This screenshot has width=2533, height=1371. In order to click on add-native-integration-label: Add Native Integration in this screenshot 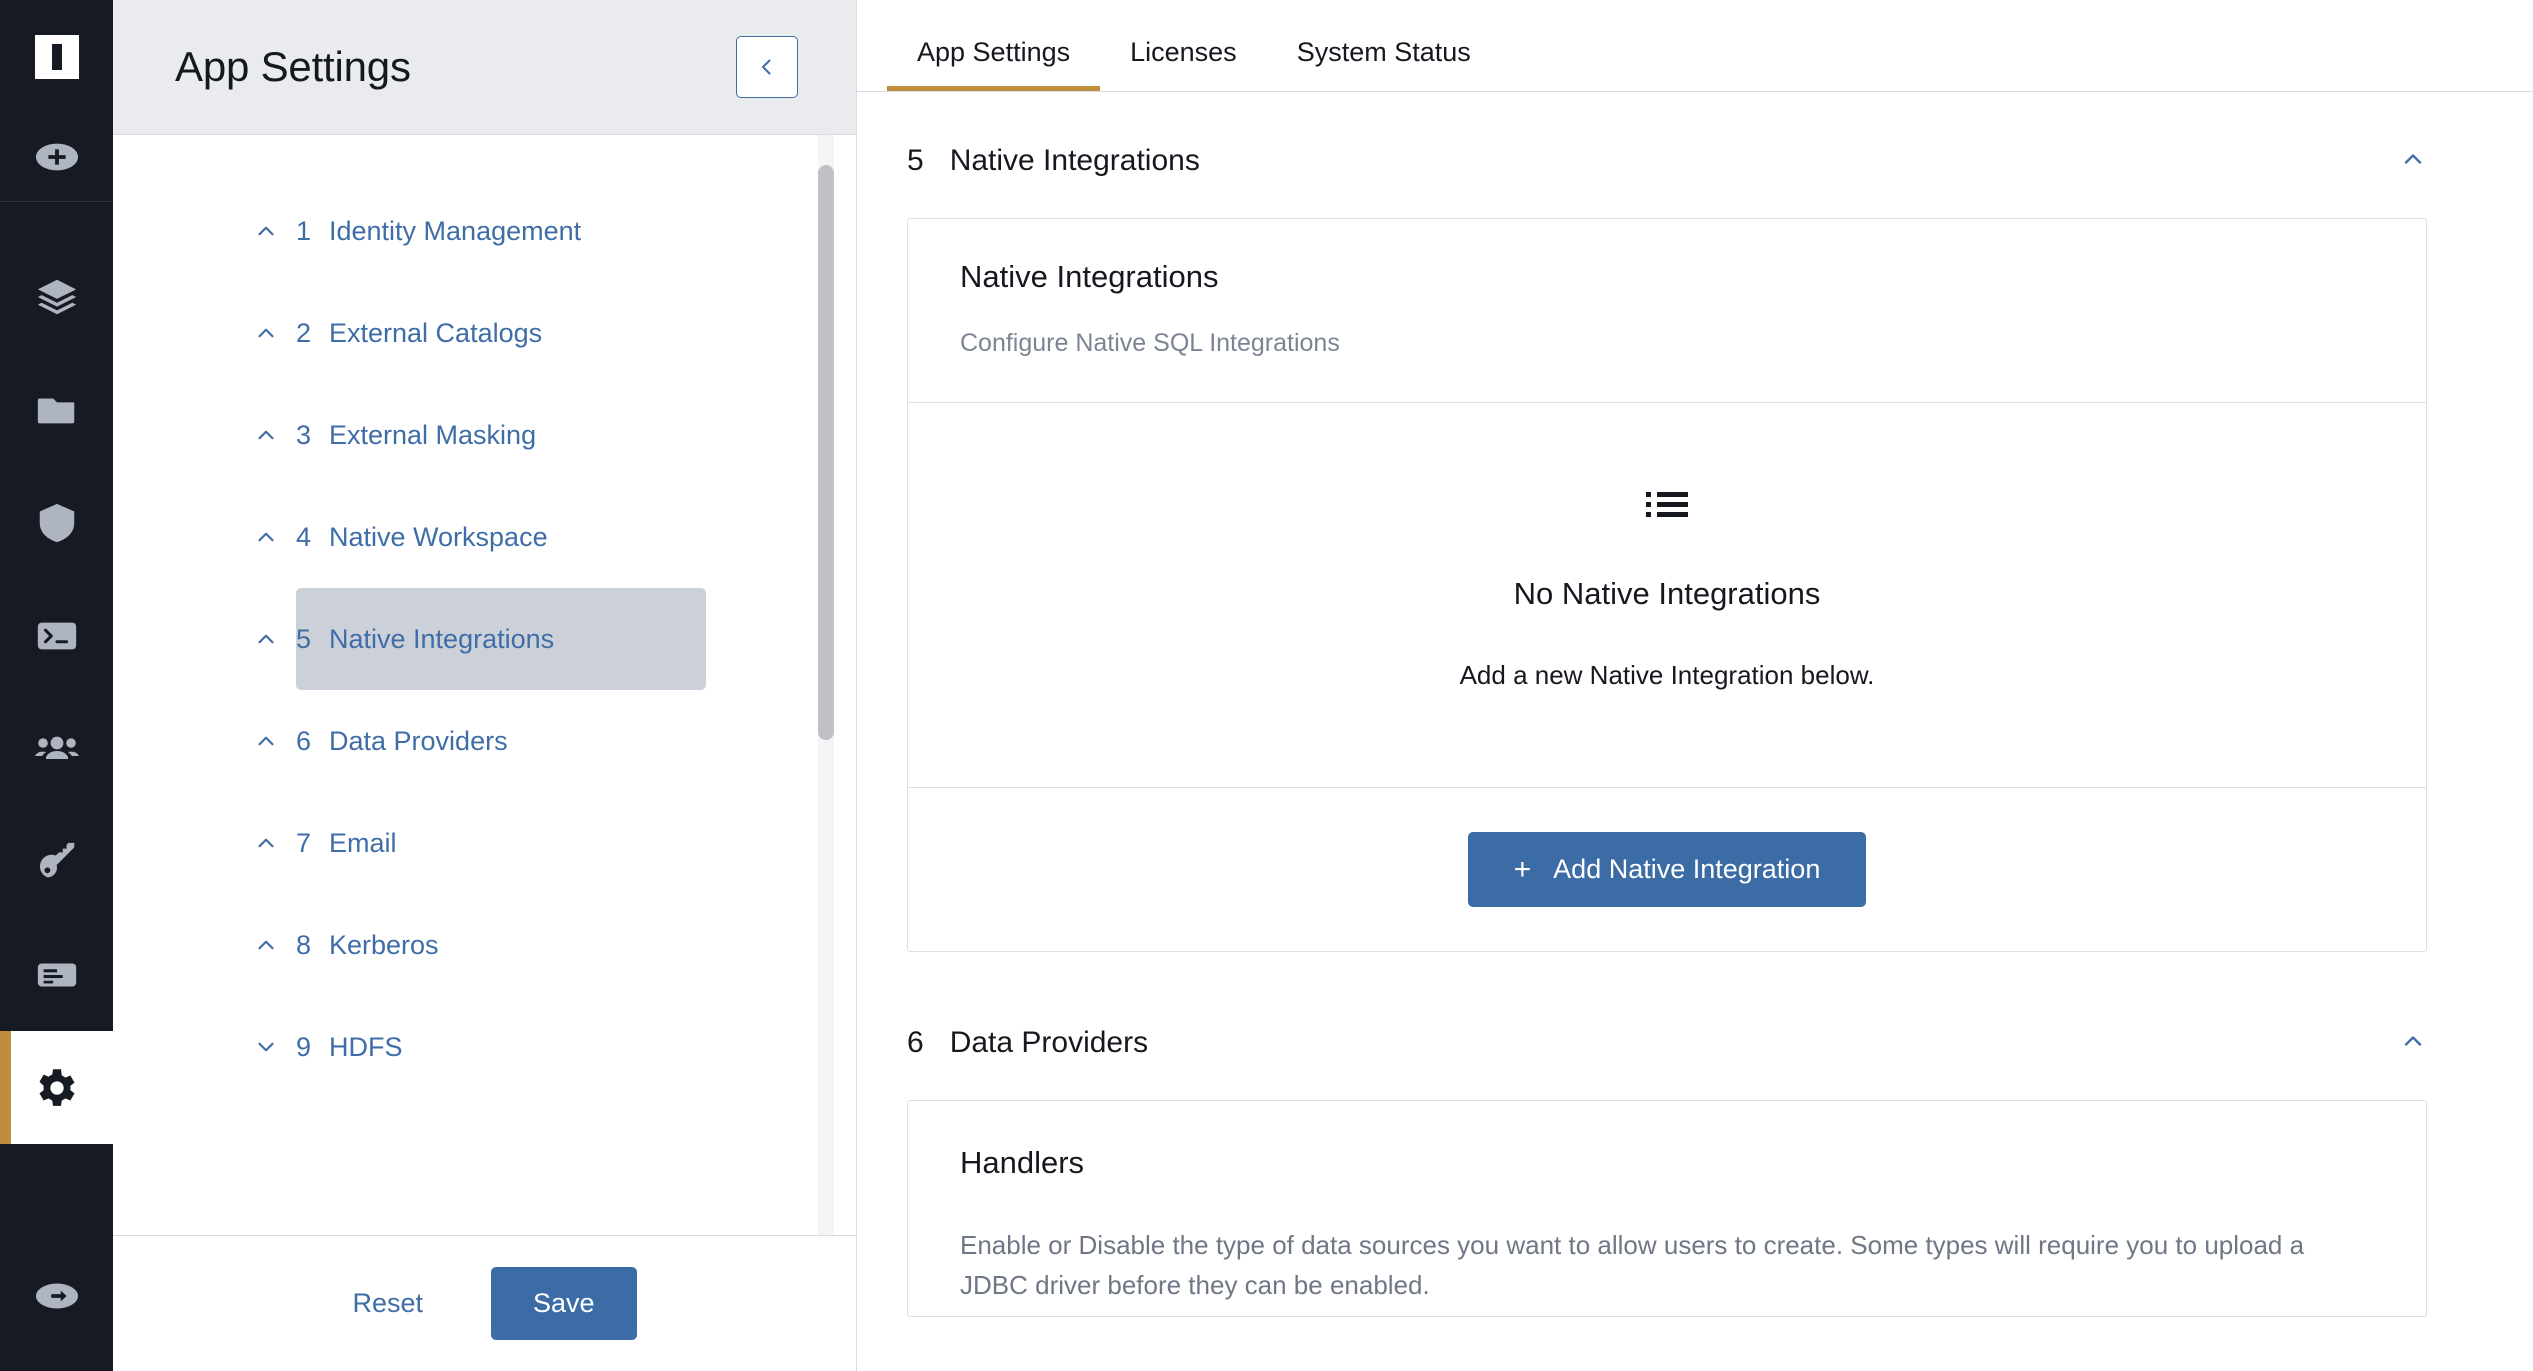, I will do `click(1687, 869)`.